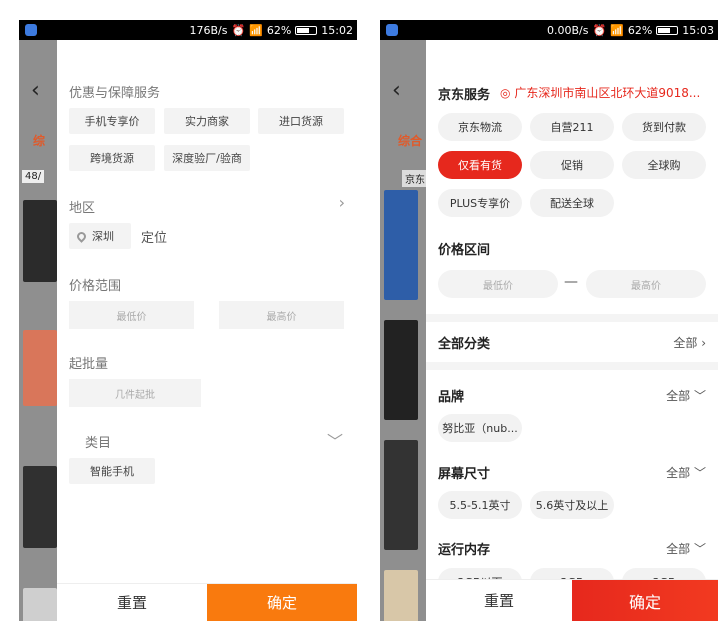 The height and width of the screenshot is (621, 718). What do you see at coordinates (89, 364) in the screenshot?
I see `moq-title: 起批量` at bounding box center [89, 364].